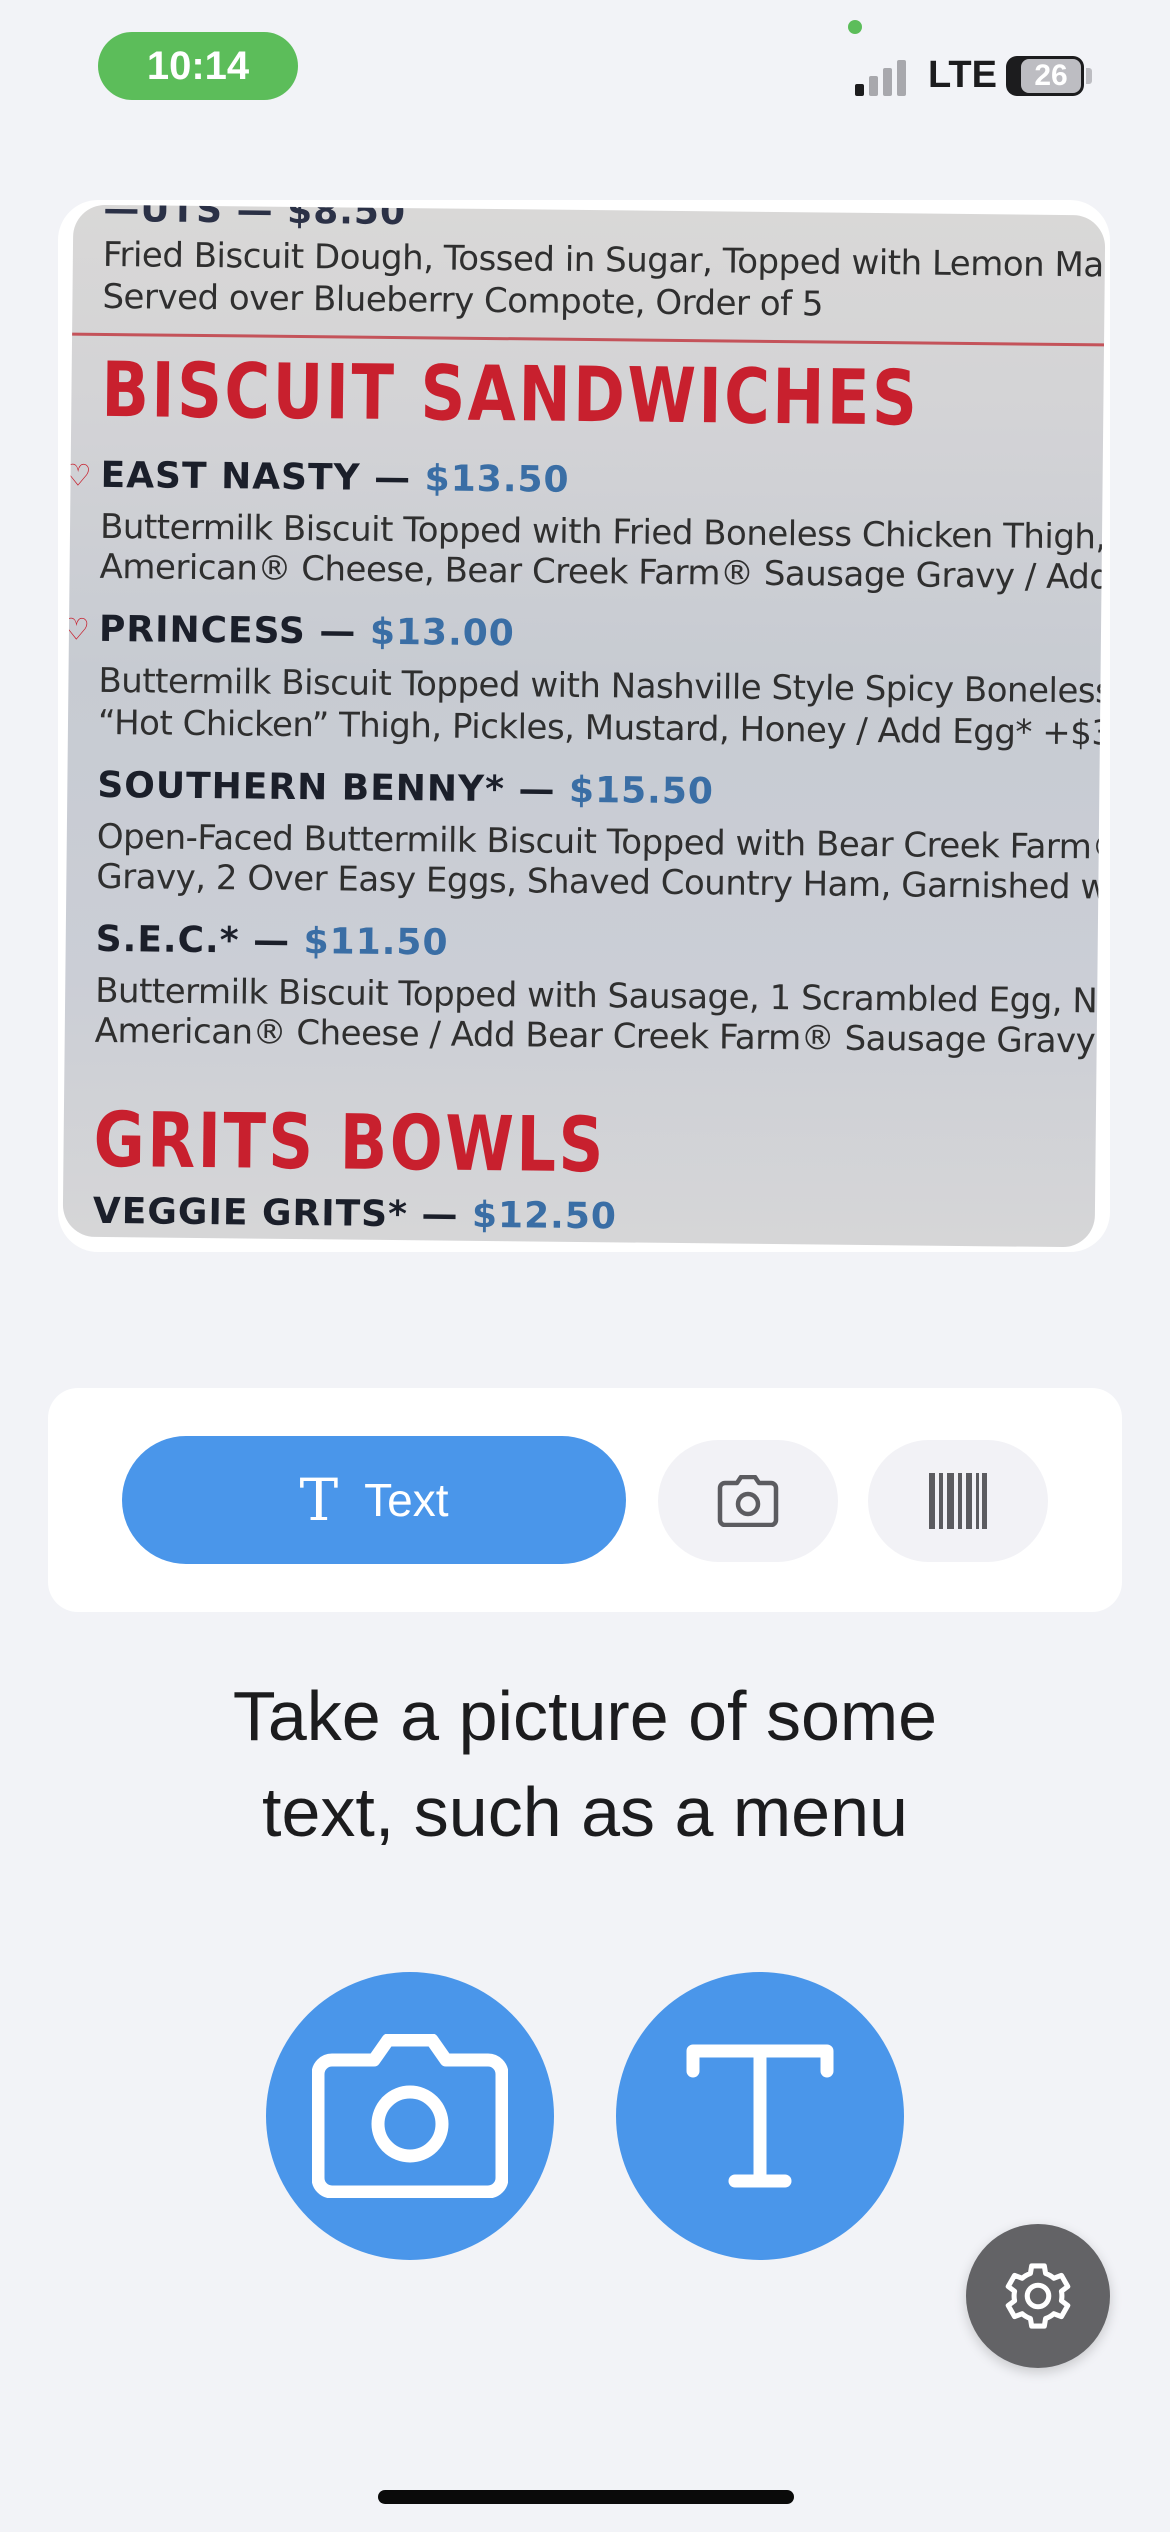 The image size is (1170, 2532). What do you see at coordinates (586, 2497) in the screenshot?
I see `home-indicator` at bounding box center [586, 2497].